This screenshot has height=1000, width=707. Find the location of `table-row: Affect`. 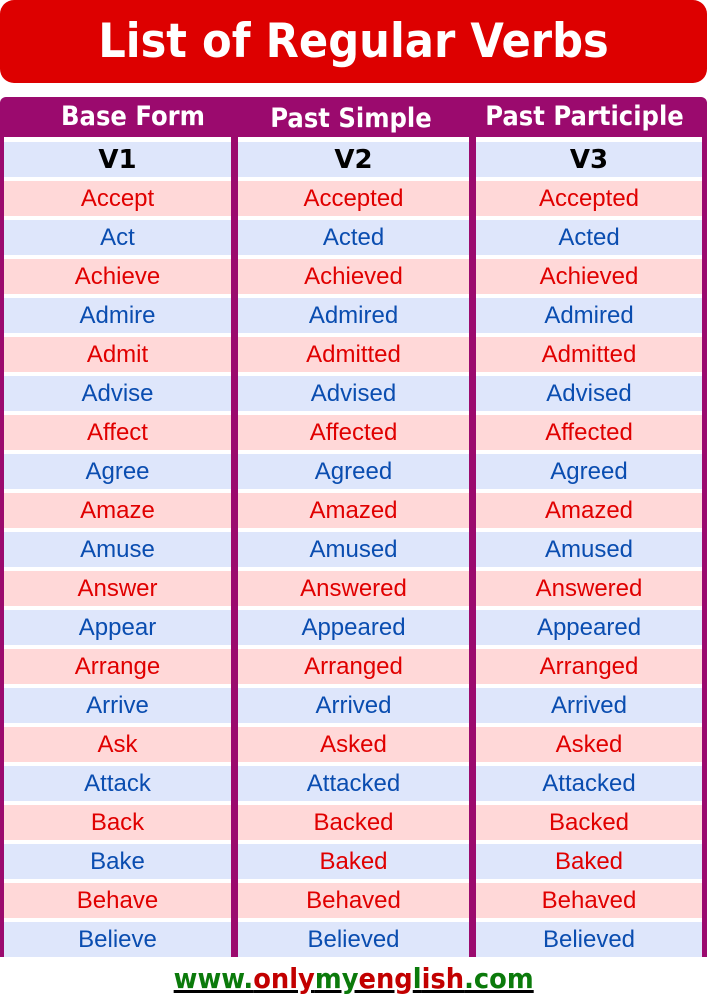

table-row: Affect is located at coordinates (117, 432).